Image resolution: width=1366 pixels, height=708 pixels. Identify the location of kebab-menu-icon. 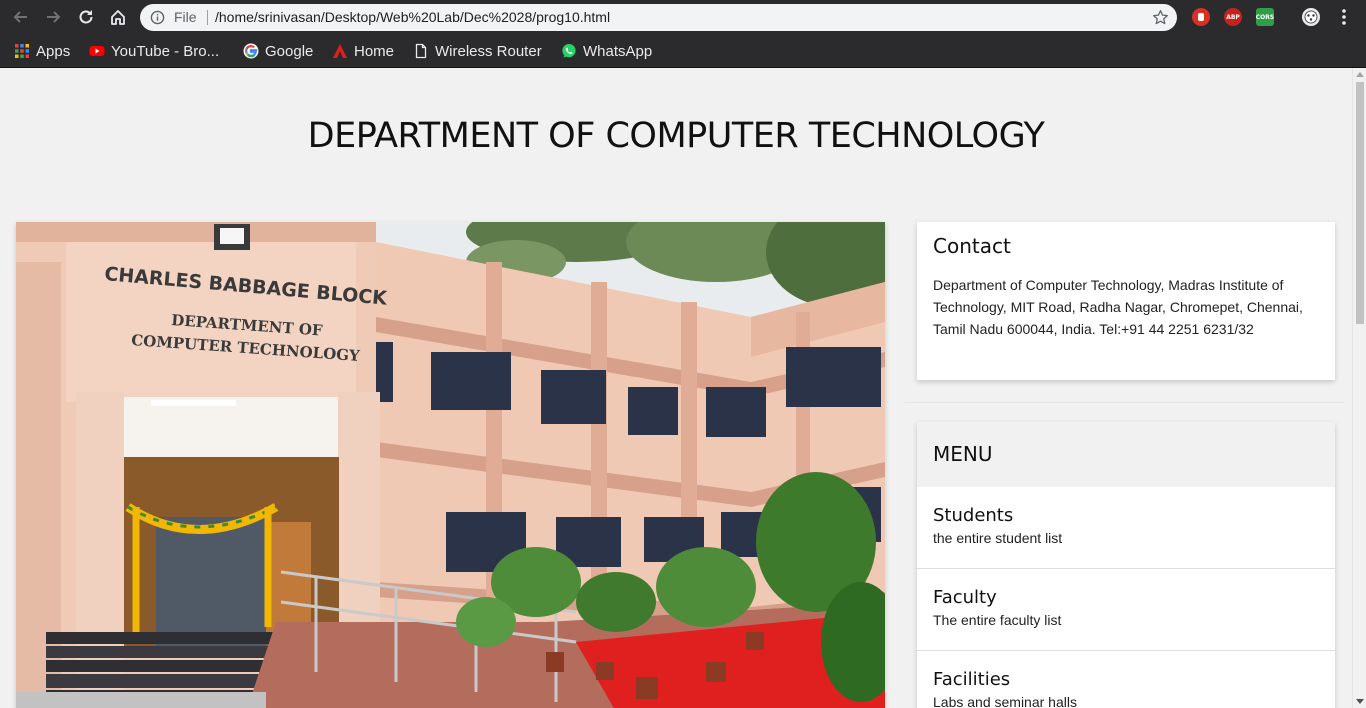
(1344, 17).